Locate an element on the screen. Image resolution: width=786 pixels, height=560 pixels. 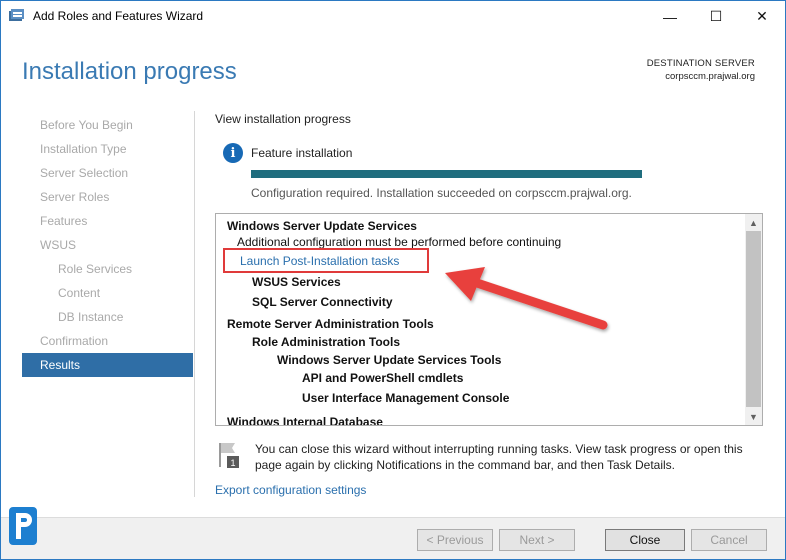
result-wsus-tools: Windows Server Update Services Tools is located at coordinates (389, 360).